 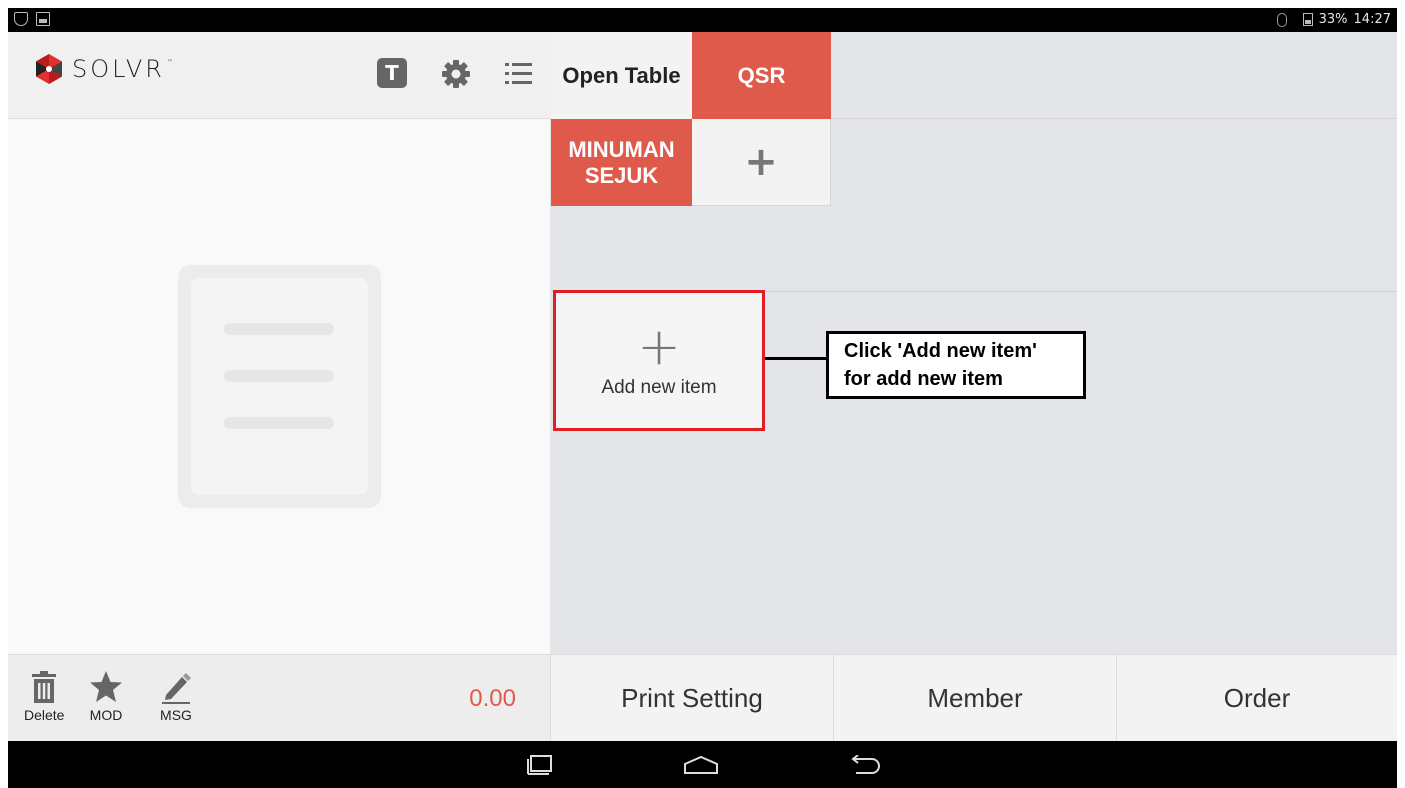 What do you see at coordinates (1257, 697) in the screenshot?
I see `order-button: Order` at bounding box center [1257, 697].